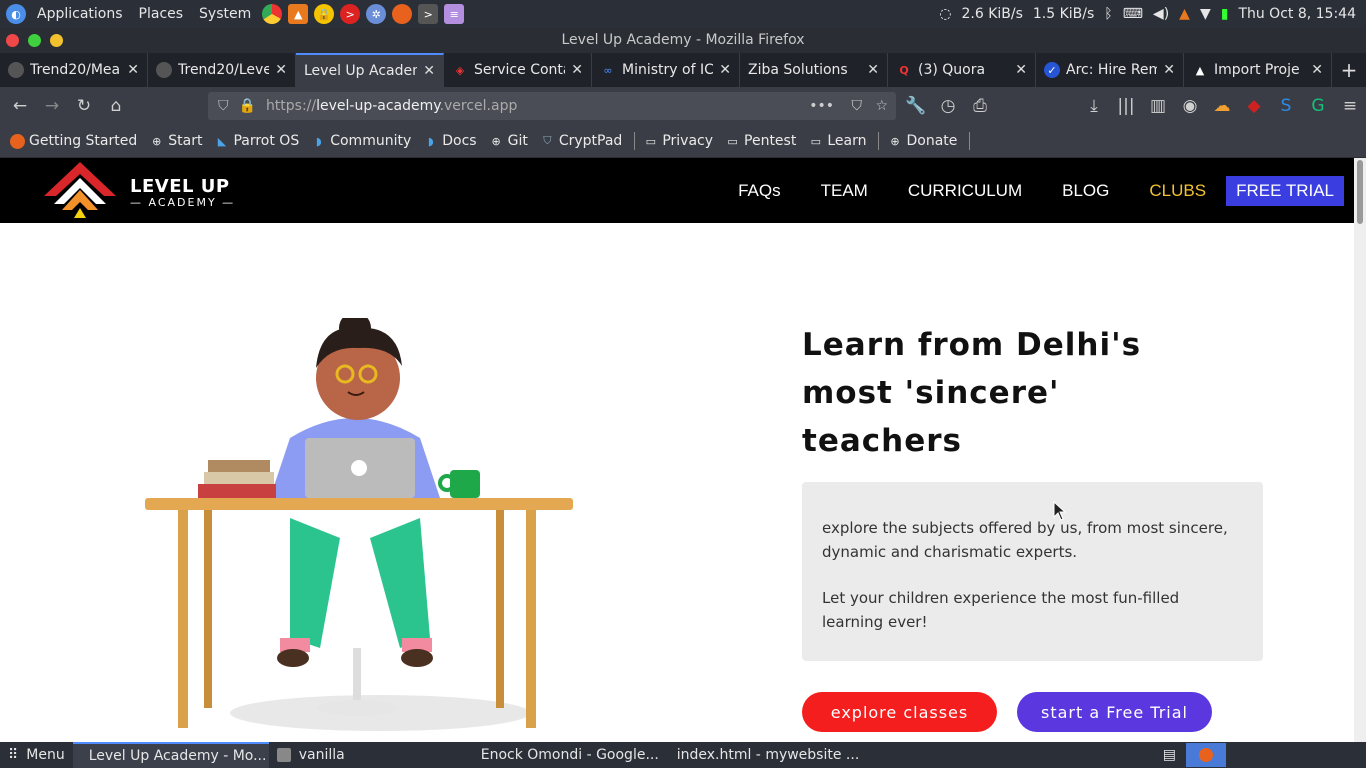 The height and width of the screenshot is (768, 1366). I want to click on tab-trend20-leve: Trend20/Leve ✕, so click(222, 70).